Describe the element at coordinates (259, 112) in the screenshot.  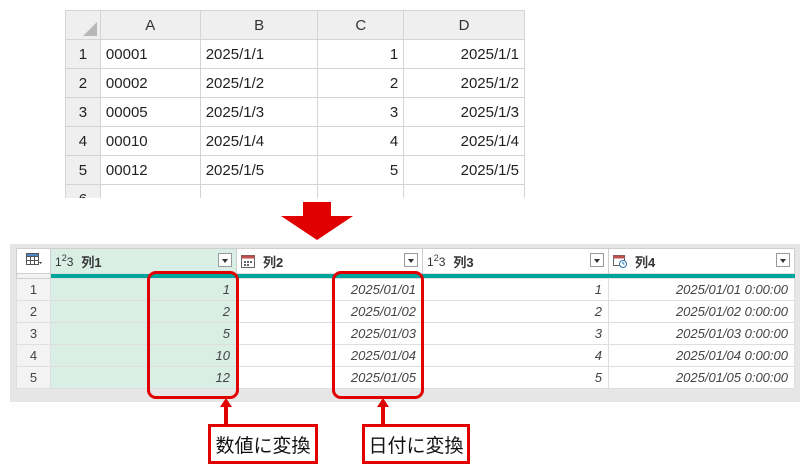
I see `cell-b: 2025/1/3` at that location.